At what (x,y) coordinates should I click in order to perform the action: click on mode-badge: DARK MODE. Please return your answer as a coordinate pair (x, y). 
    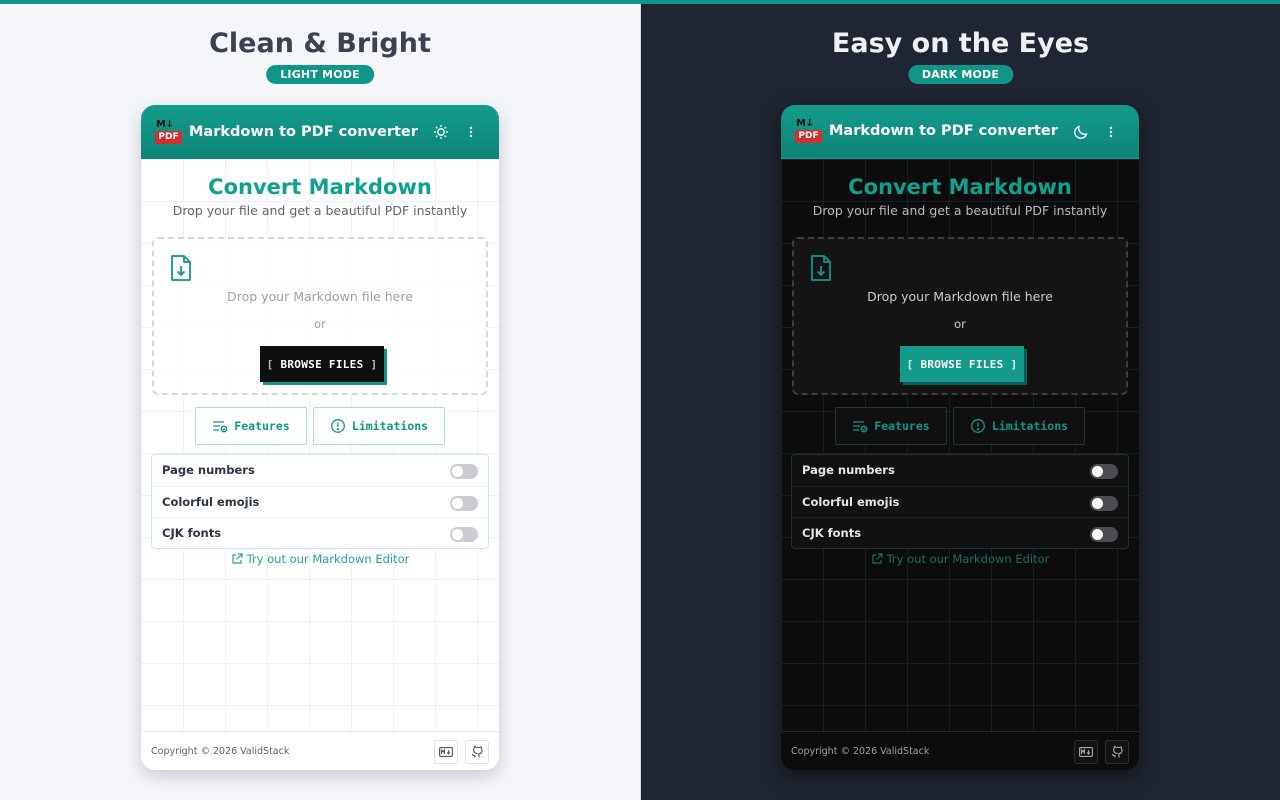
    Looking at the image, I should click on (960, 74).